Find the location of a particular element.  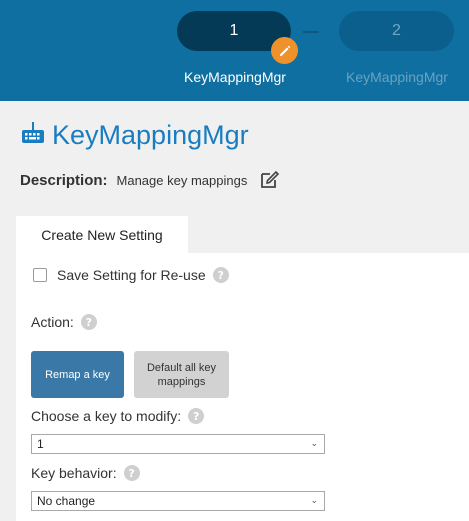

key-behavior-label: Key behavior: is located at coordinates (74, 473).